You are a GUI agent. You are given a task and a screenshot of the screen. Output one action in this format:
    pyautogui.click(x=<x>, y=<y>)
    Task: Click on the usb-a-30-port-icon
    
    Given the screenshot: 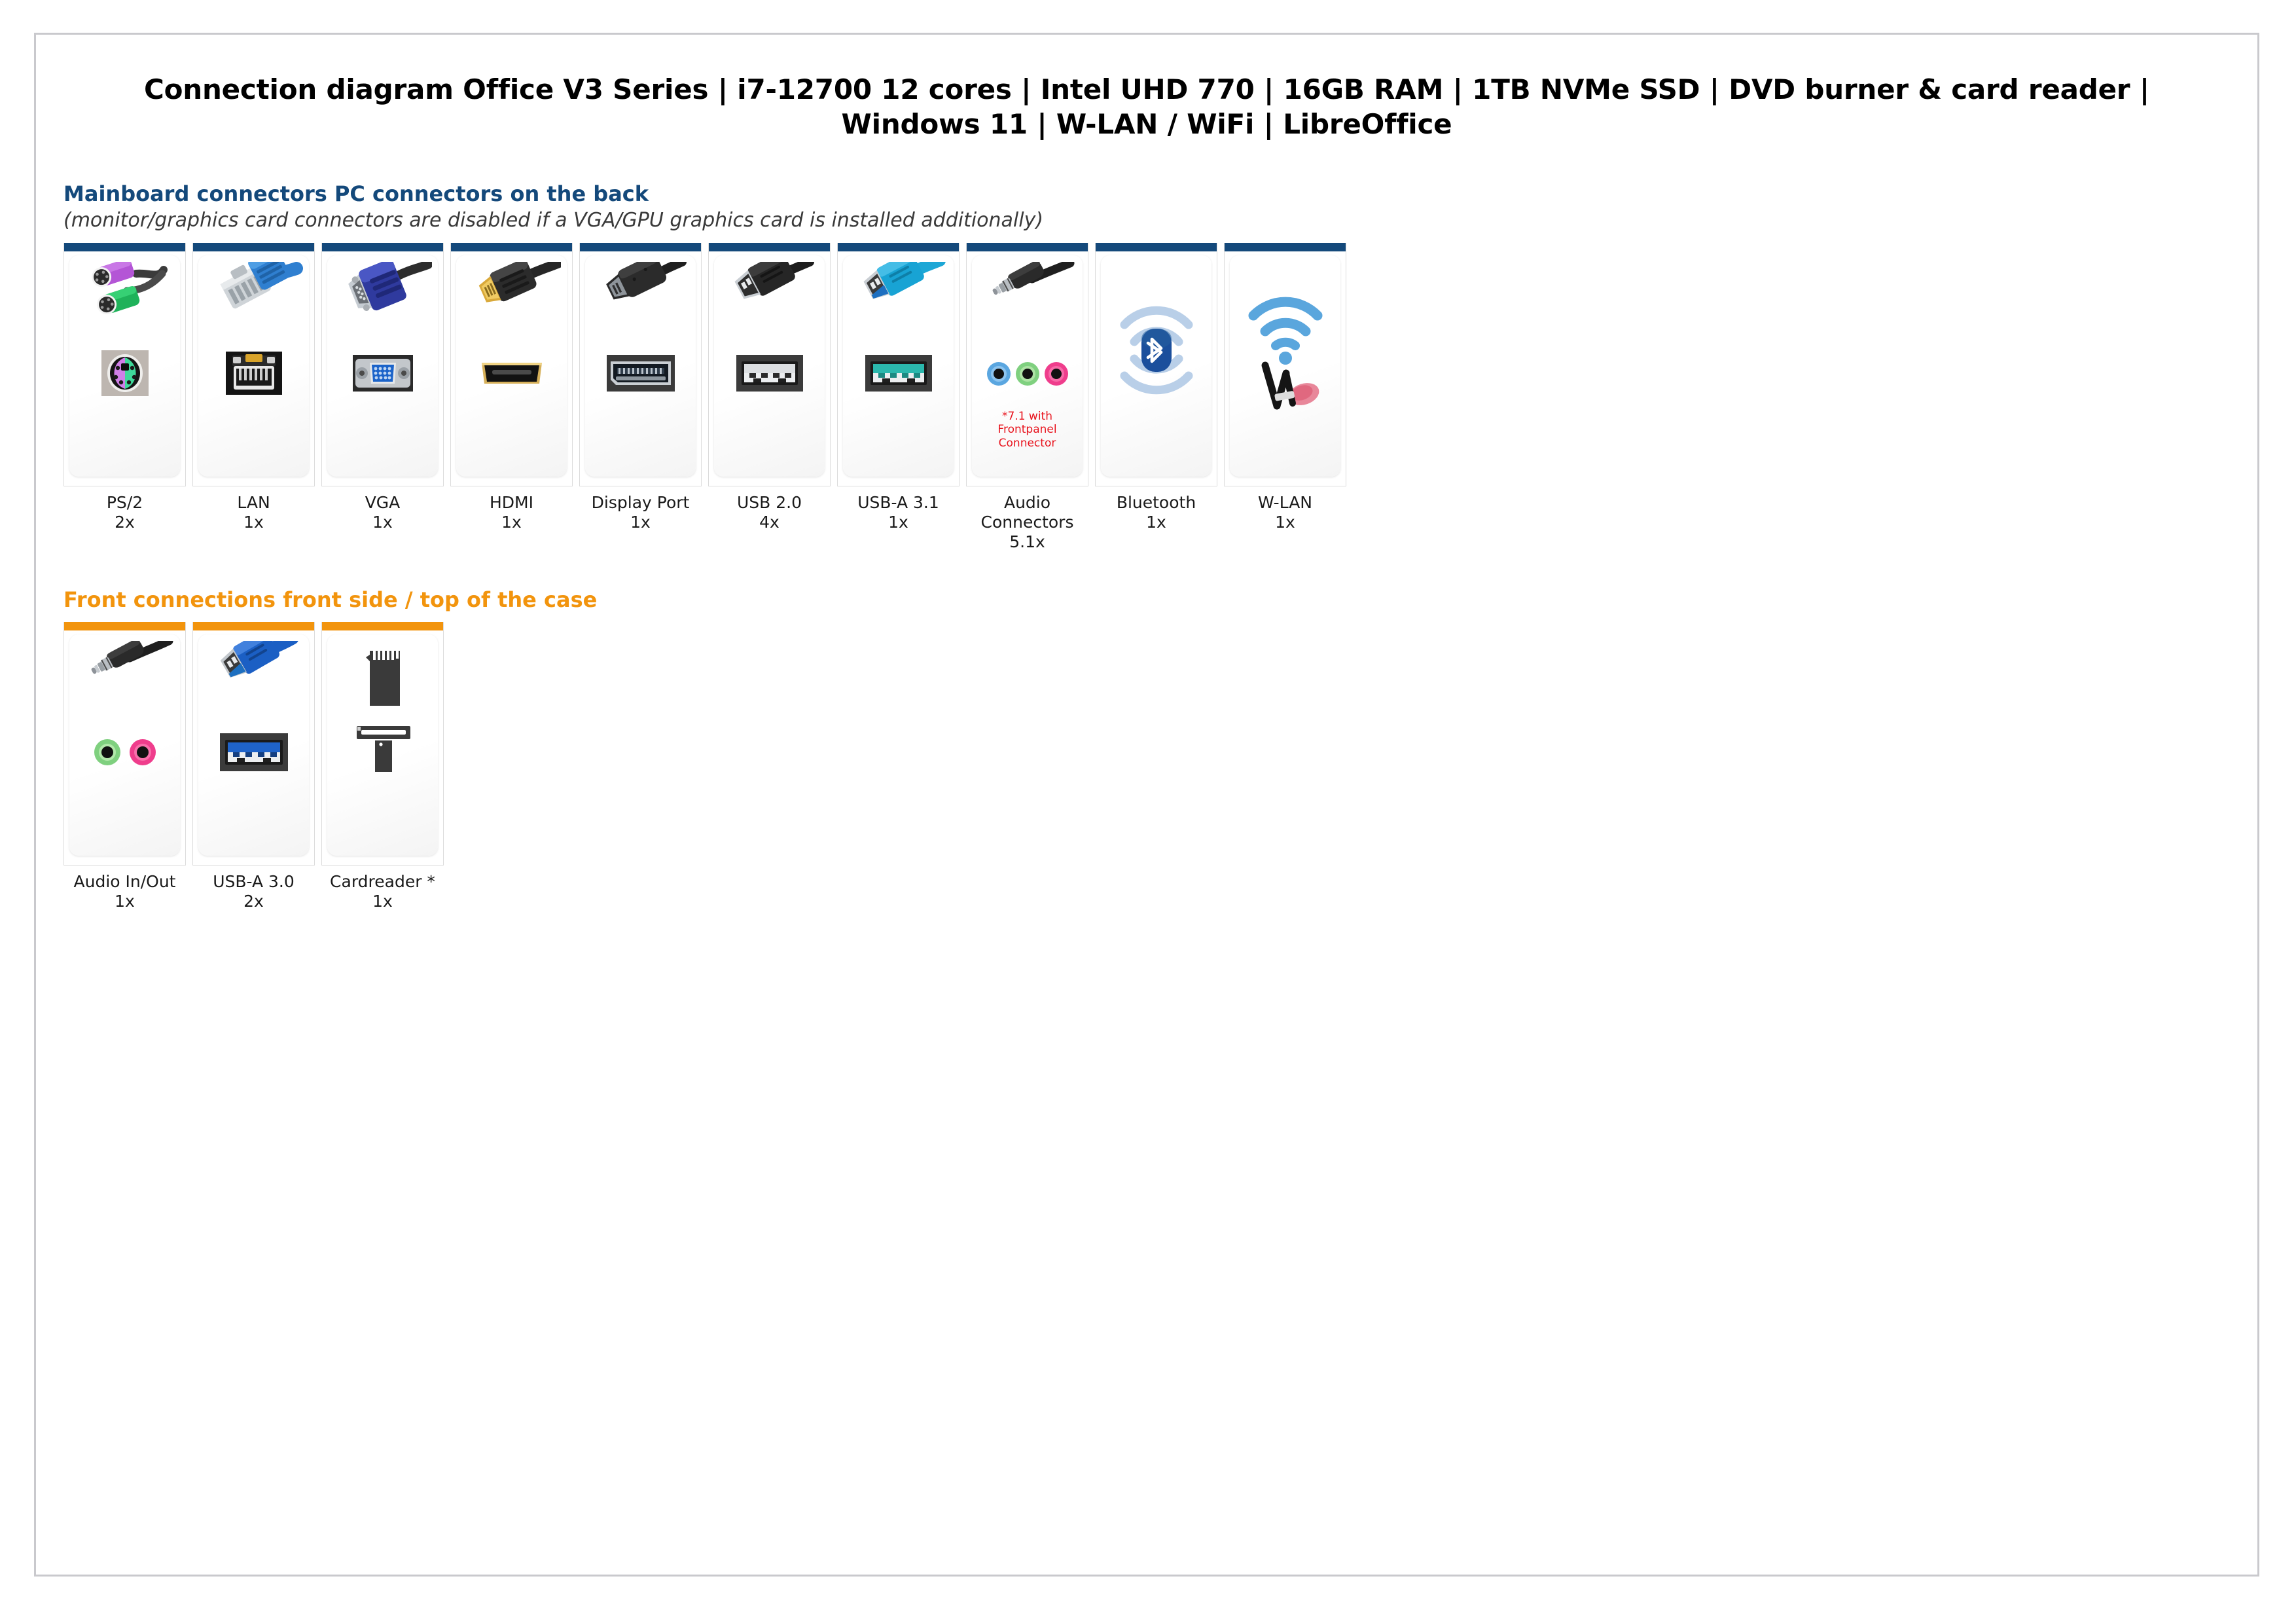 What is the action you would take?
    pyautogui.click(x=253, y=752)
    